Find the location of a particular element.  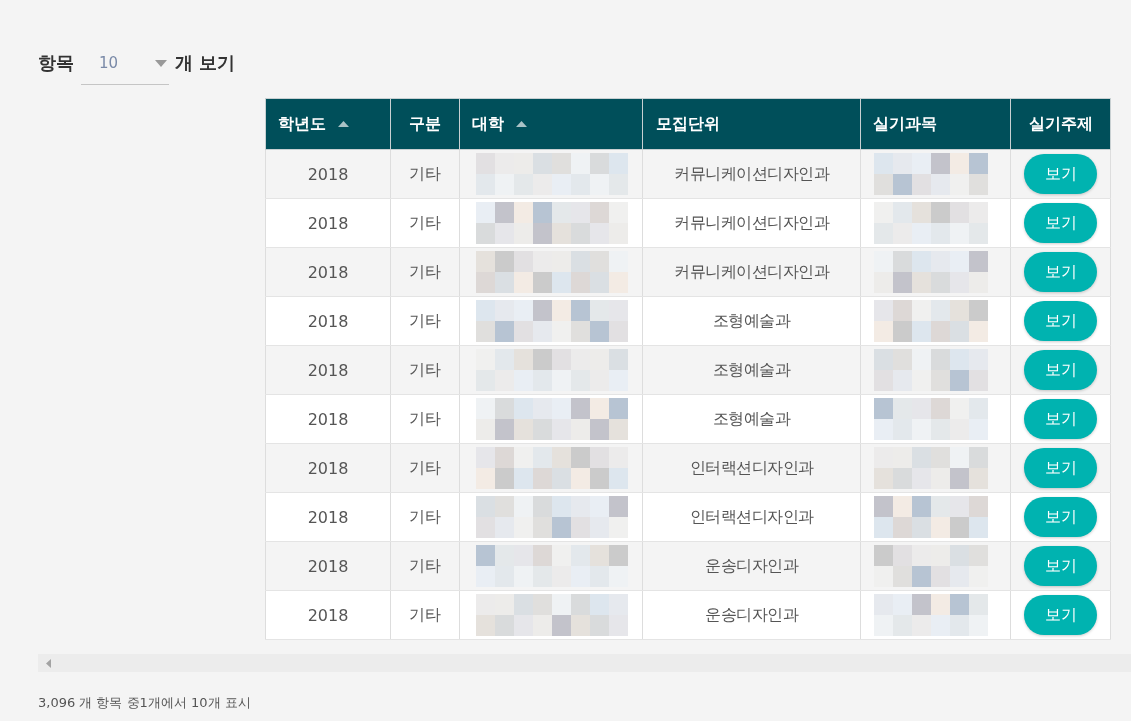

column-header: 실기주제 is located at coordinates (1060, 124).